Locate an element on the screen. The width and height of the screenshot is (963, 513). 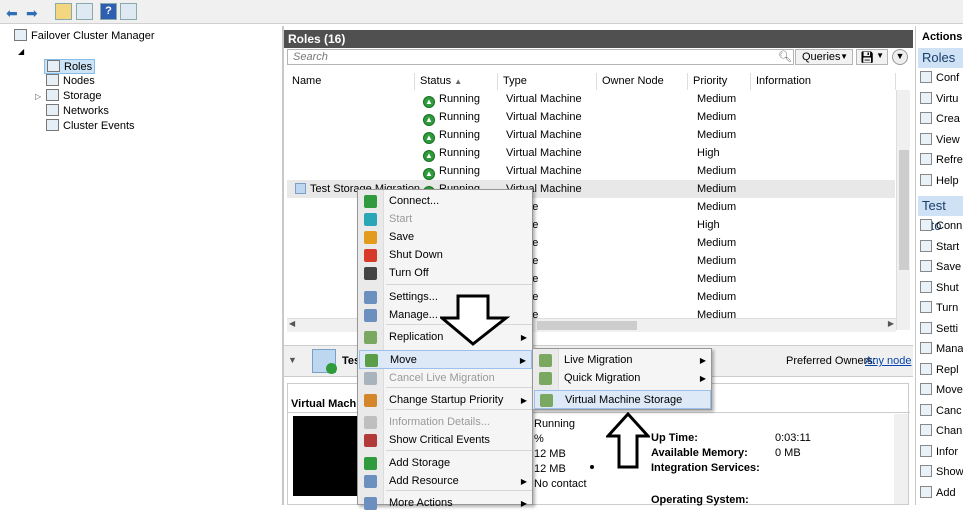
up-folder-icon is located at coordinates (63, 11).